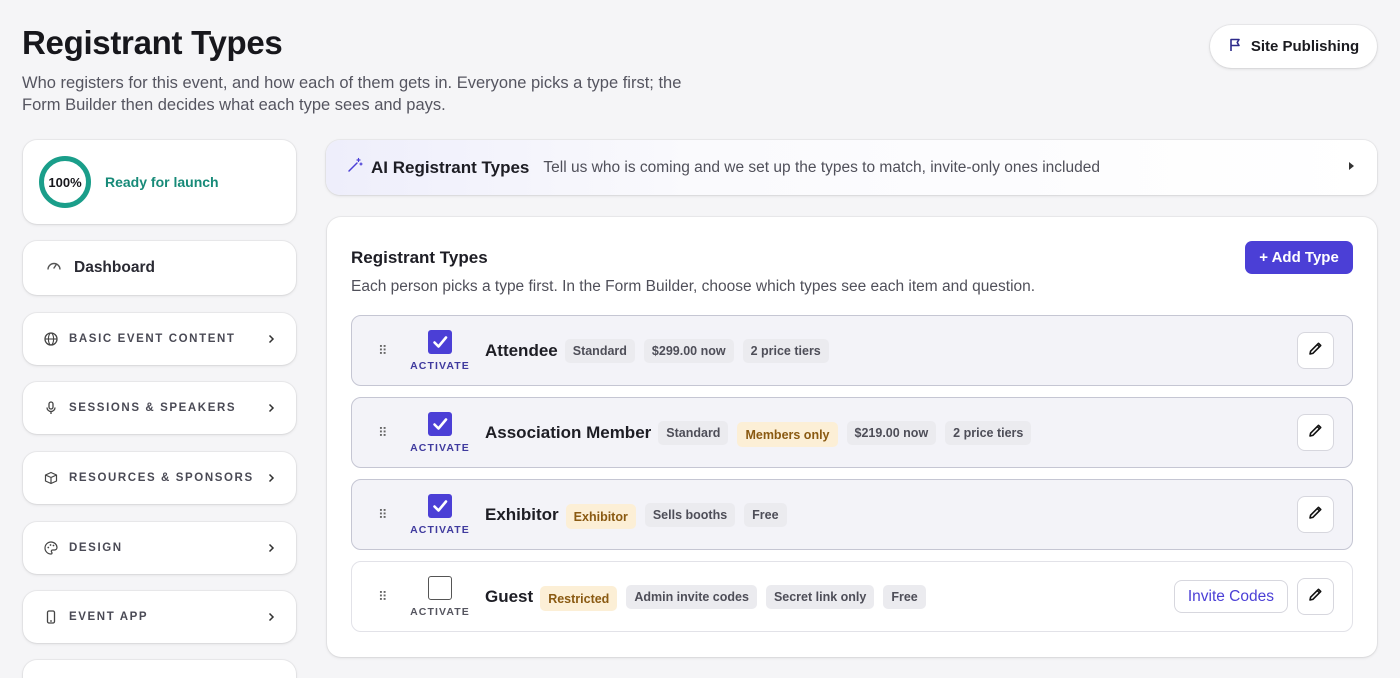 This screenshot has width=1400, height=678. What do you see at coordinates (51, 478) in the screenshot?
I see `box-icon` at bounding box center [51, 478].